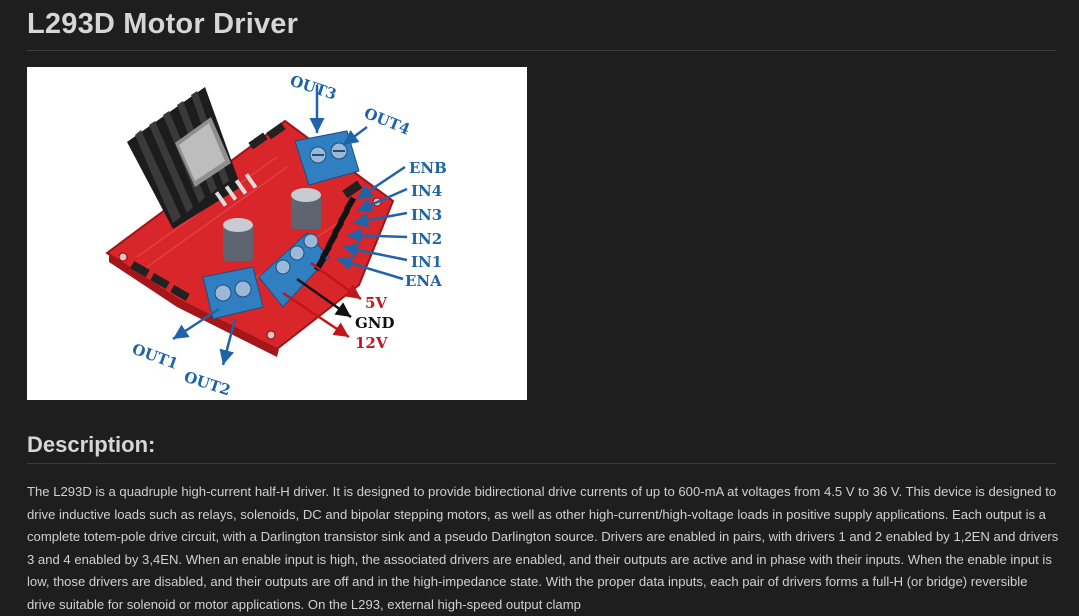  I want to click on label-5v: 5V, so click(376, 303).